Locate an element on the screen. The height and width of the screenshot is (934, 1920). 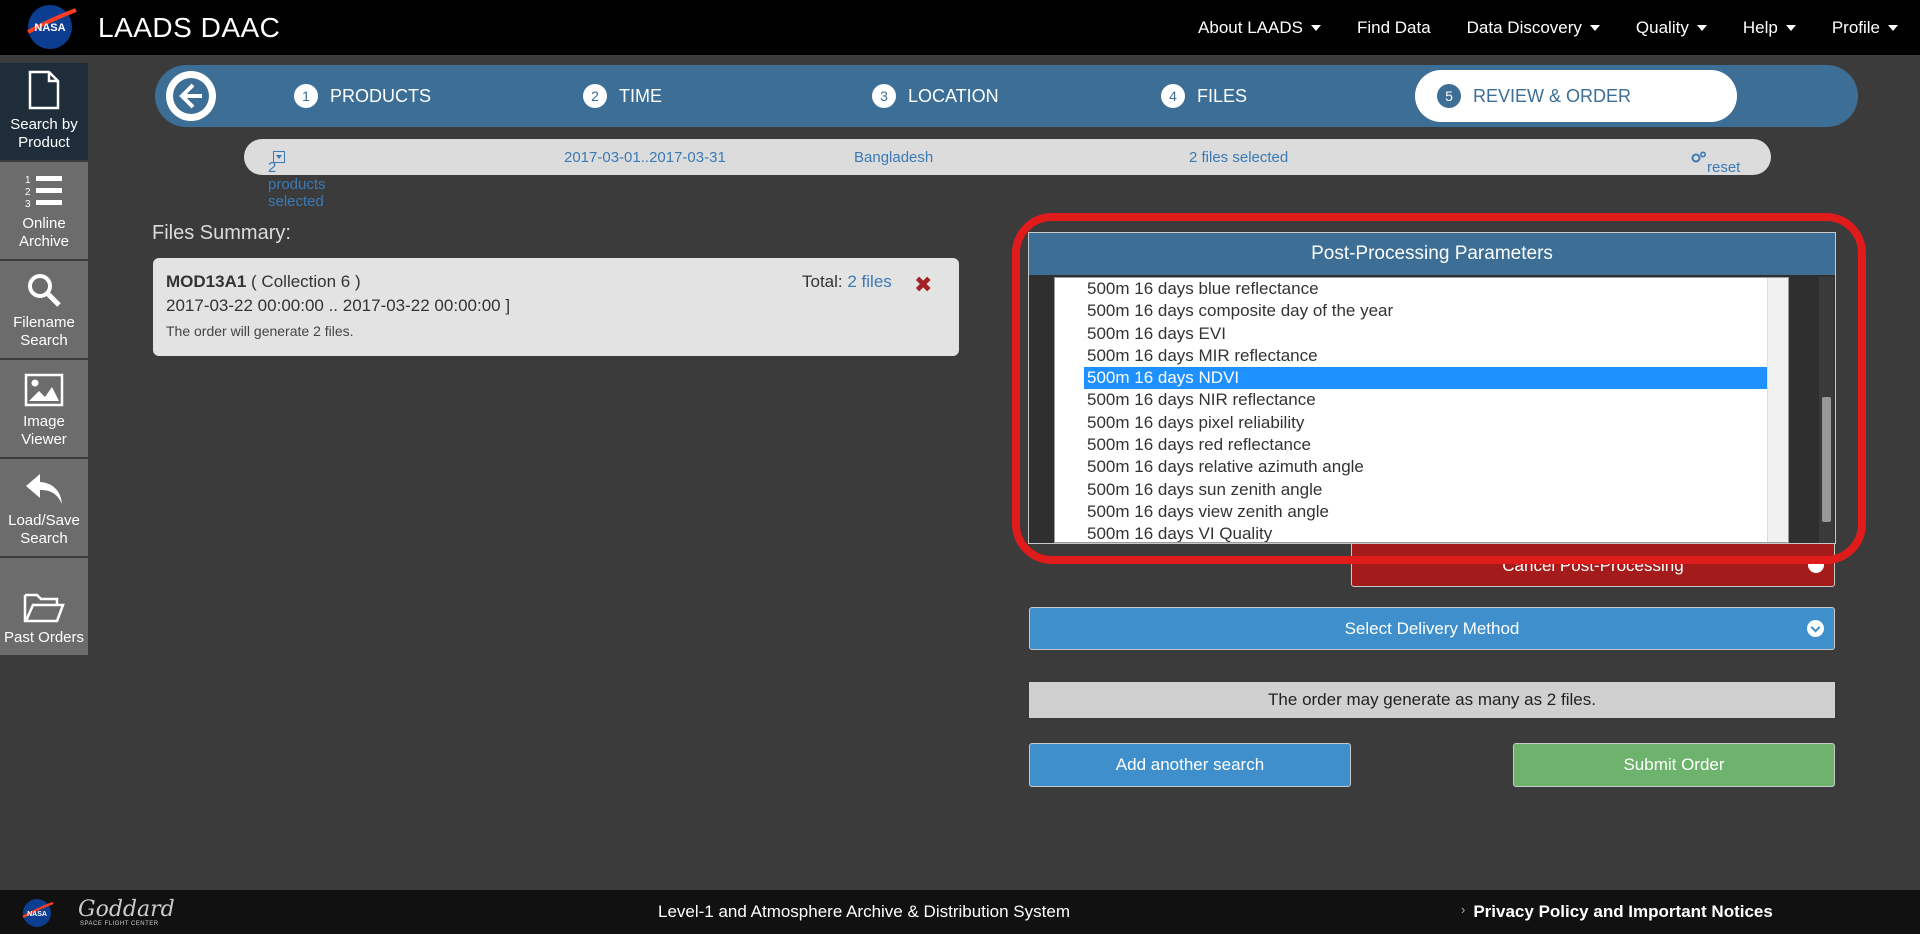
step-number: 4 is located at coordinates (1173, 96).